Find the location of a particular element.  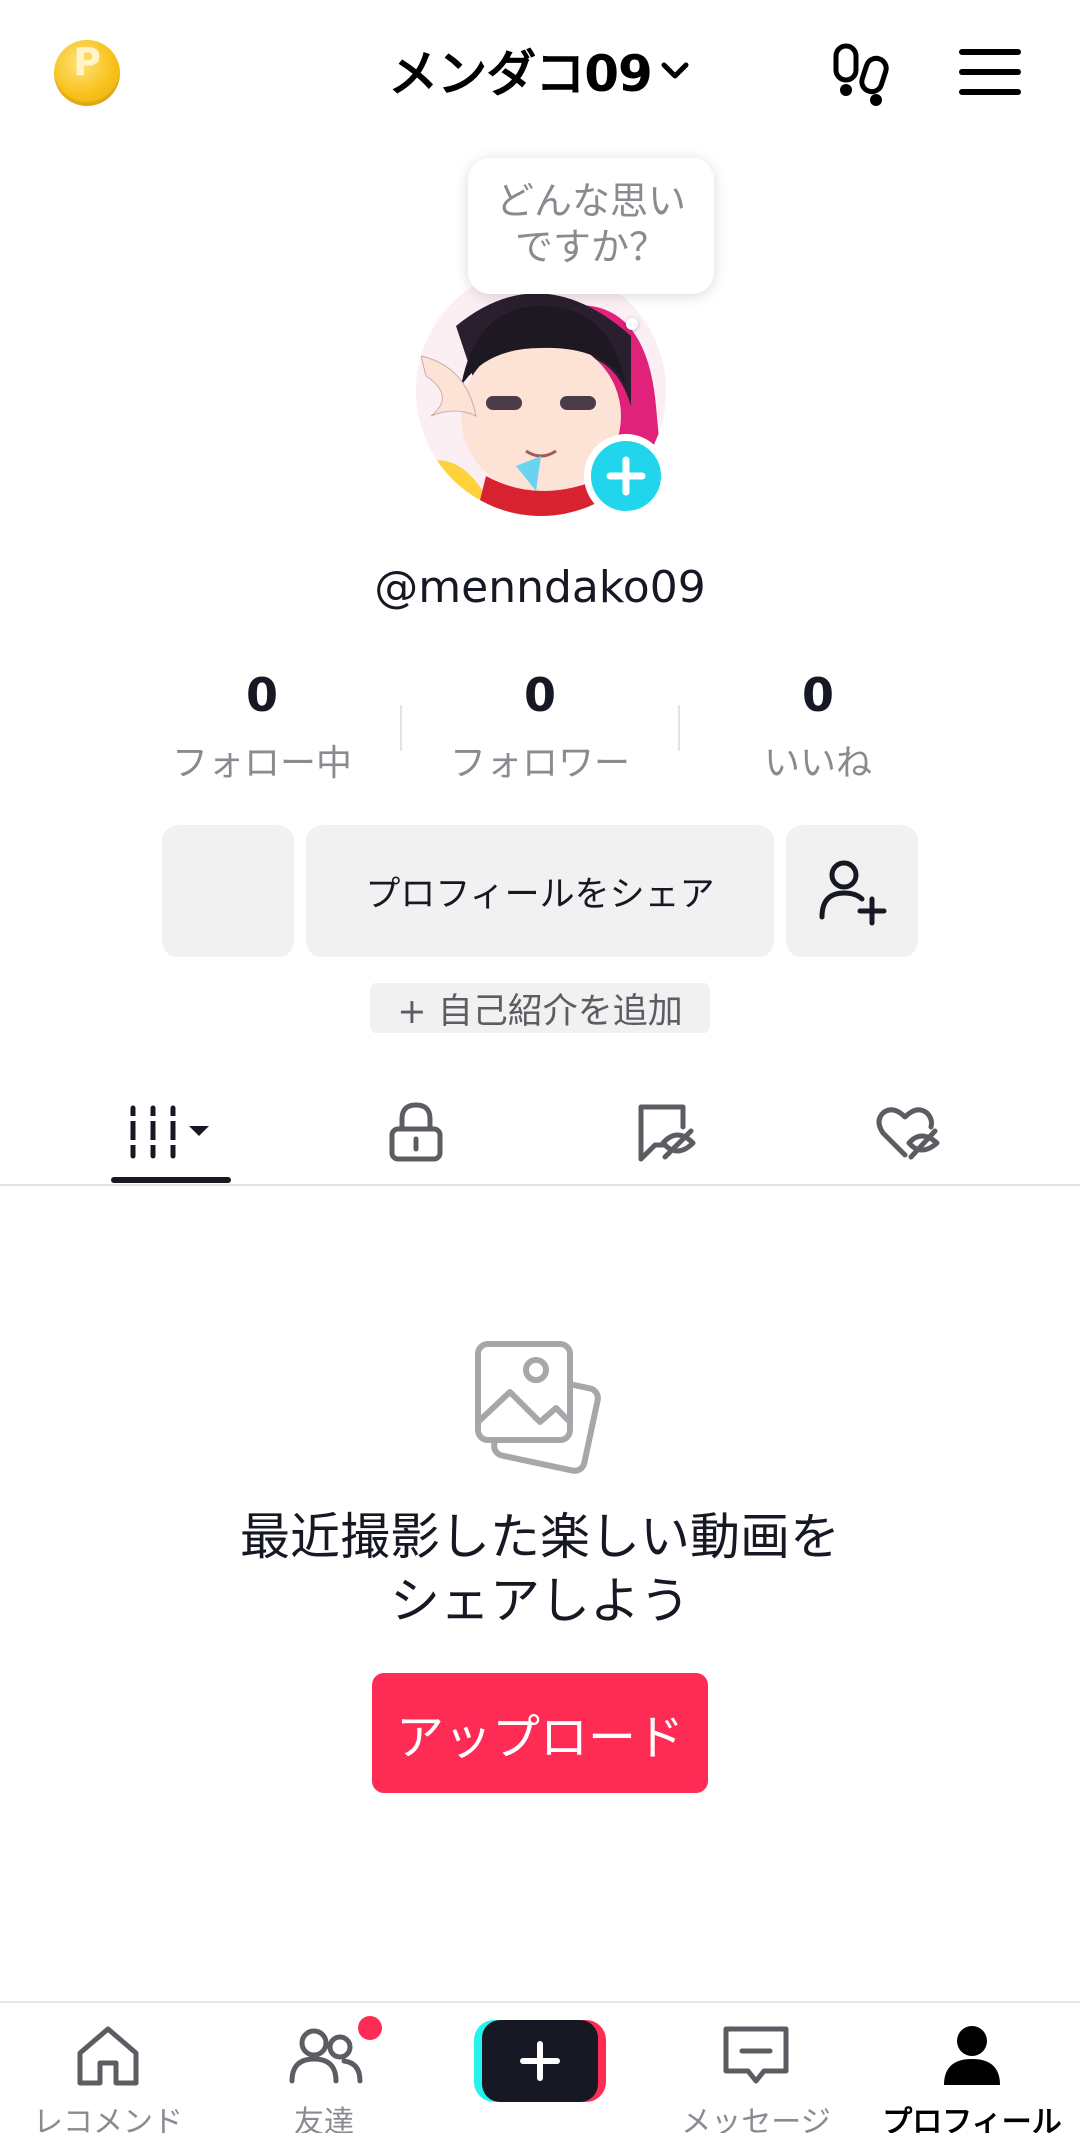

profile-handle: @menndako09 is located at coordinates (540, 587).